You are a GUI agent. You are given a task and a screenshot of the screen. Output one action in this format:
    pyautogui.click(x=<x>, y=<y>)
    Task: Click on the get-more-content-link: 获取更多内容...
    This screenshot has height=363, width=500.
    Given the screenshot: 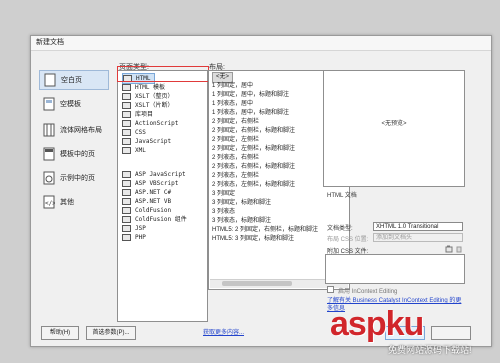 What is the action you would take?
    pyautogui.click(x=223, y=333)
    